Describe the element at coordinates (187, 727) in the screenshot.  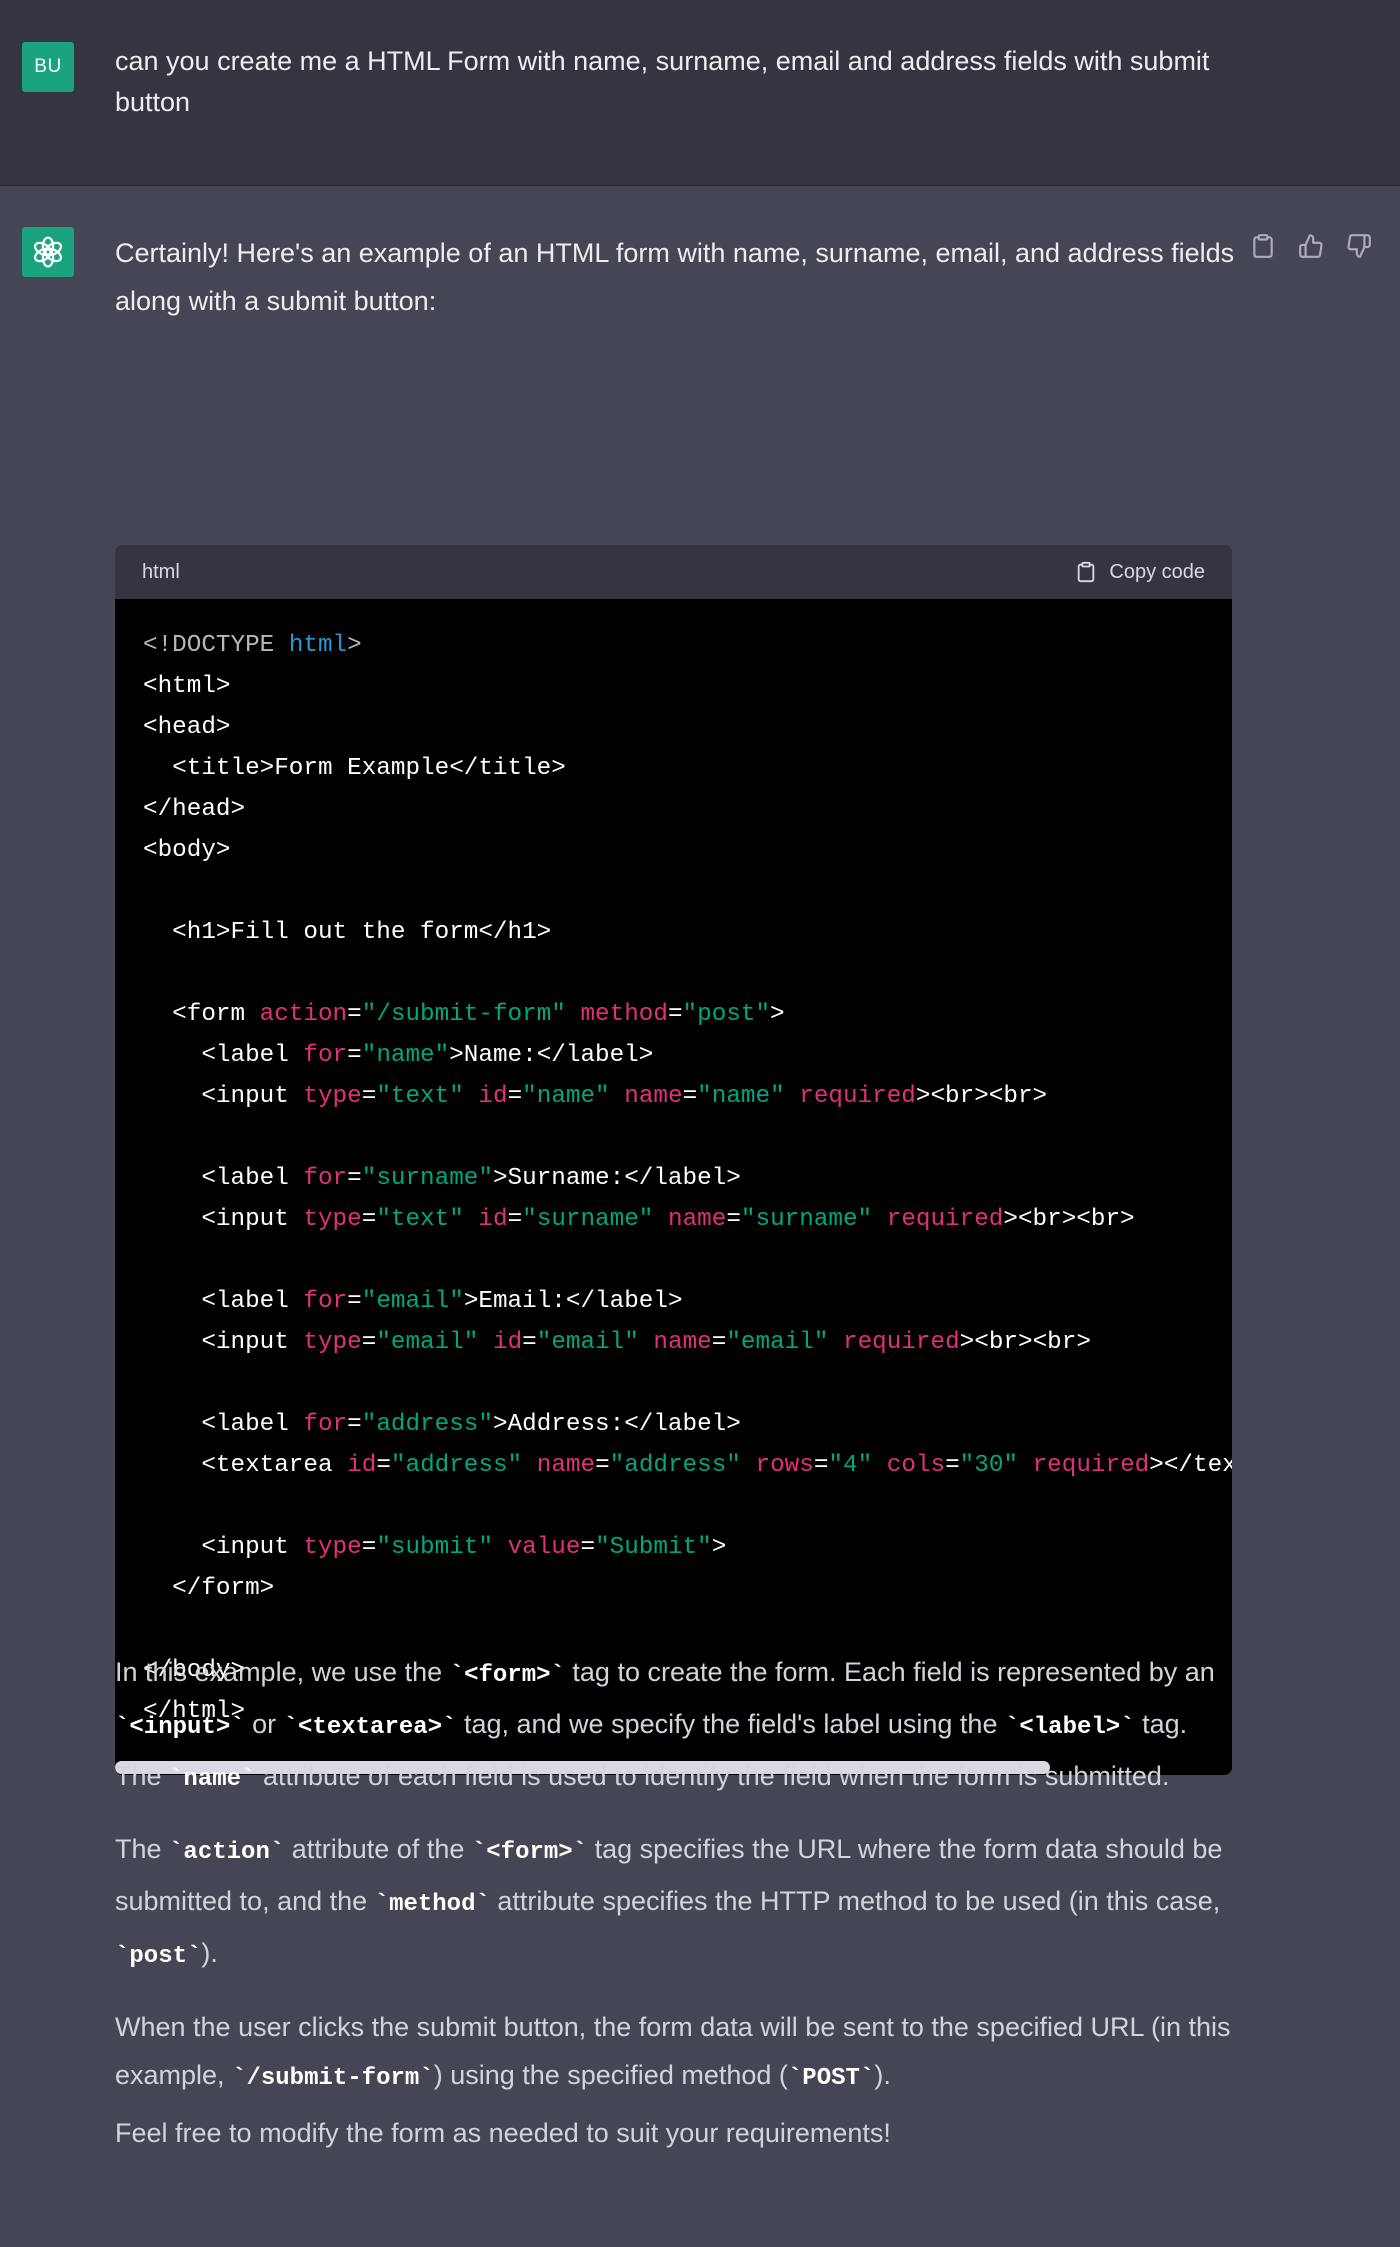
I see `code-token: <head>` at that location.